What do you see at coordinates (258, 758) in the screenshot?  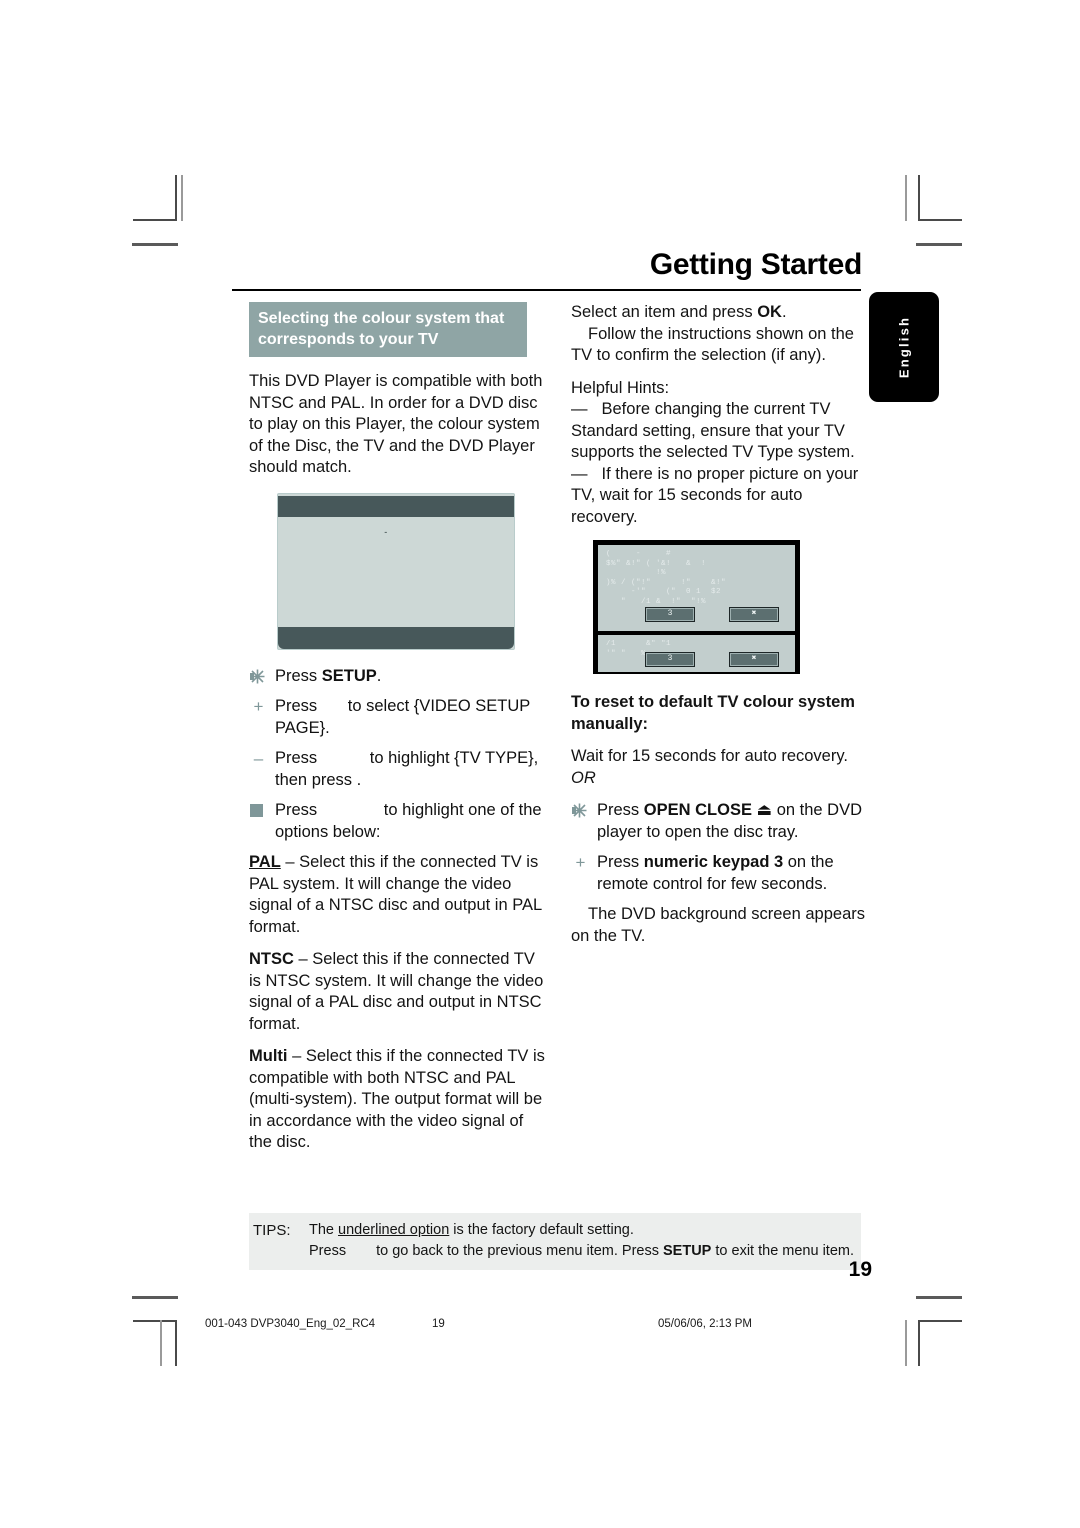 I see `dash-icon: –` at bounding box center [258, 758].